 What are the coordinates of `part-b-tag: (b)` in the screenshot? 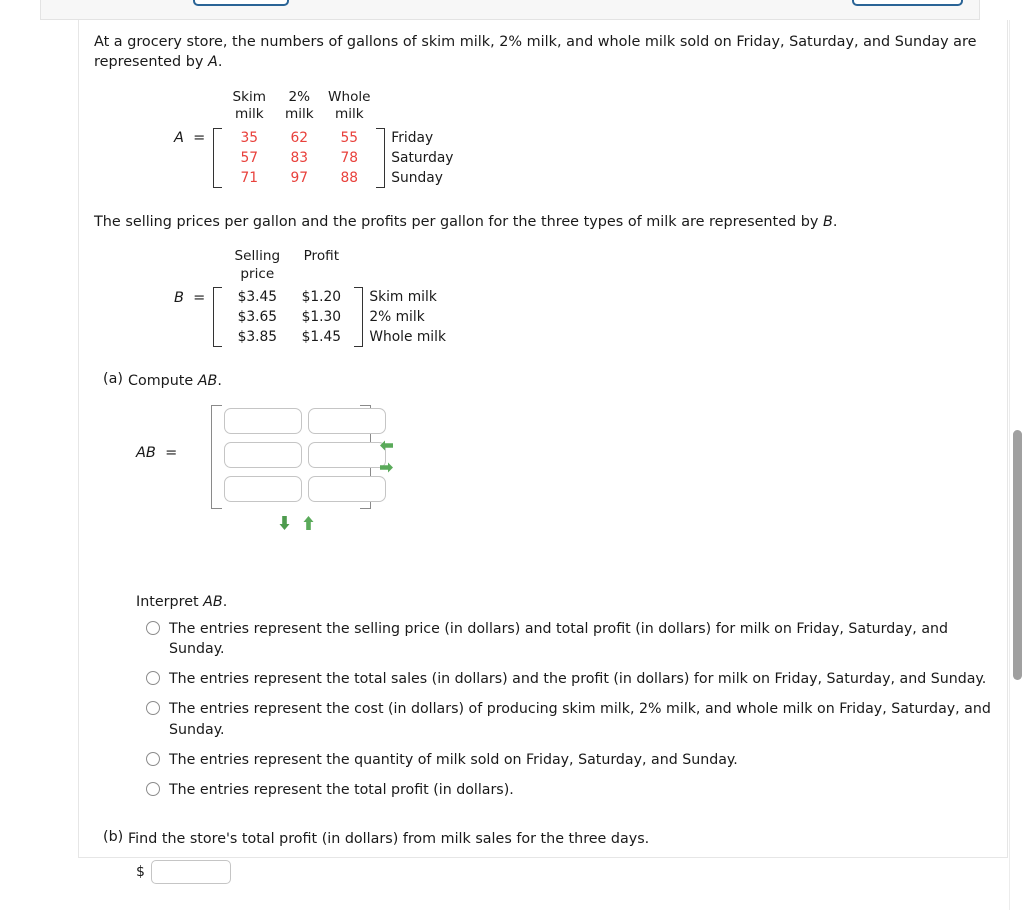 It's located at (113, 837).